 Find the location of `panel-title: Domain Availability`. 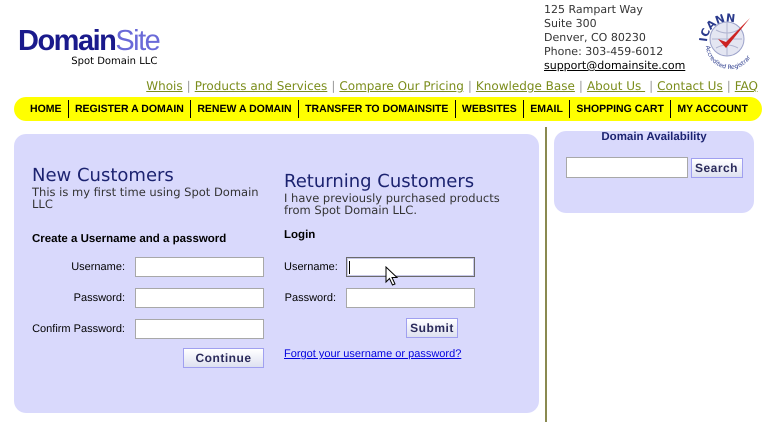

panel-title: Domain Availability is located at coordinates (654, 137).